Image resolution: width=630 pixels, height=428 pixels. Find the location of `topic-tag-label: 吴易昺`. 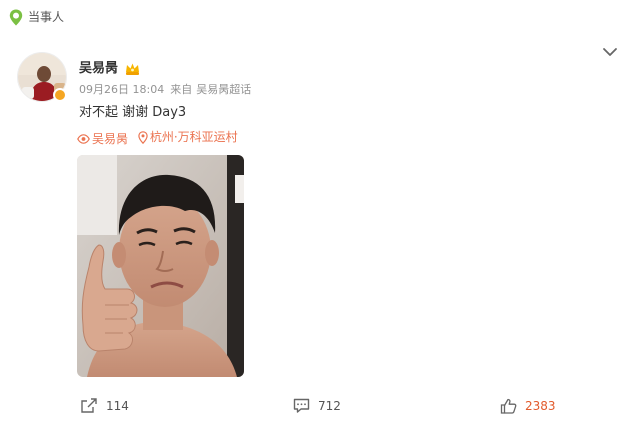

topic-tag-label: 吴易昺 is located at coordinates (110, 138).